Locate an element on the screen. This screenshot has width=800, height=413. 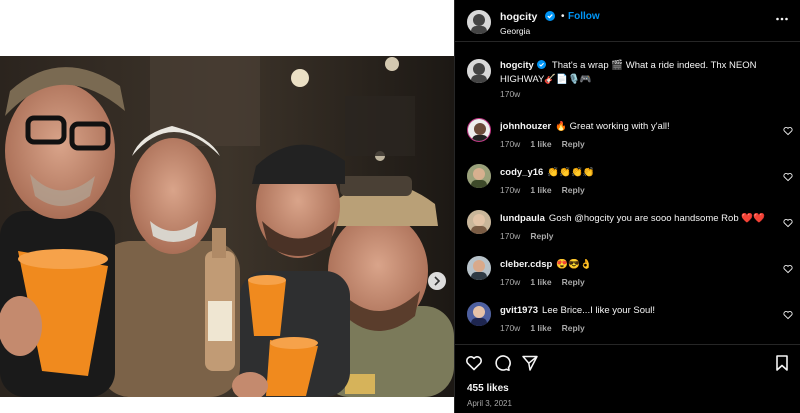
next-slide-button is located at coordinates (437, 281).